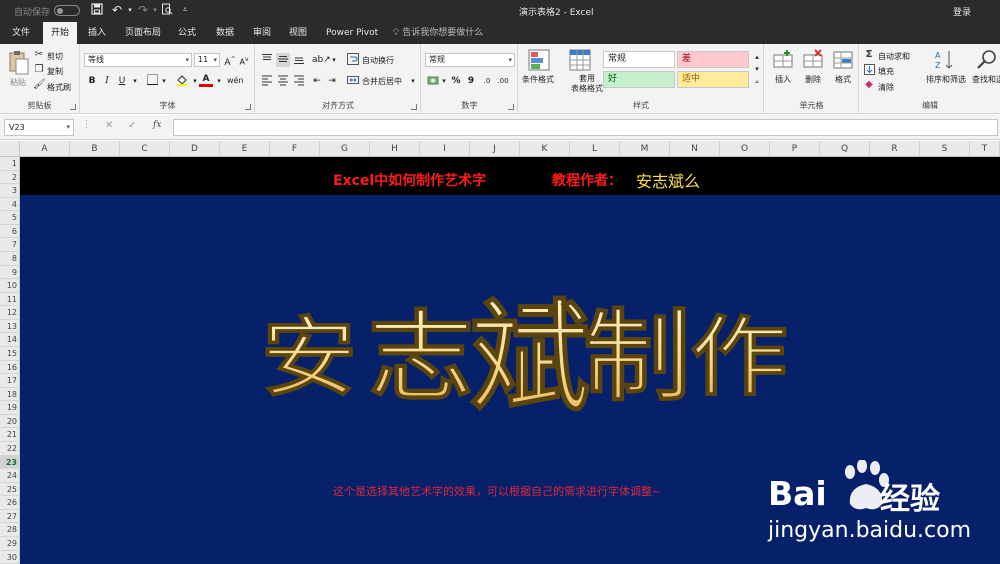 This screenshot has height=564, width=1000. Describe the element at coordinates (10, 205) in the screenshot. I see `row-header-4: 4` at that location.